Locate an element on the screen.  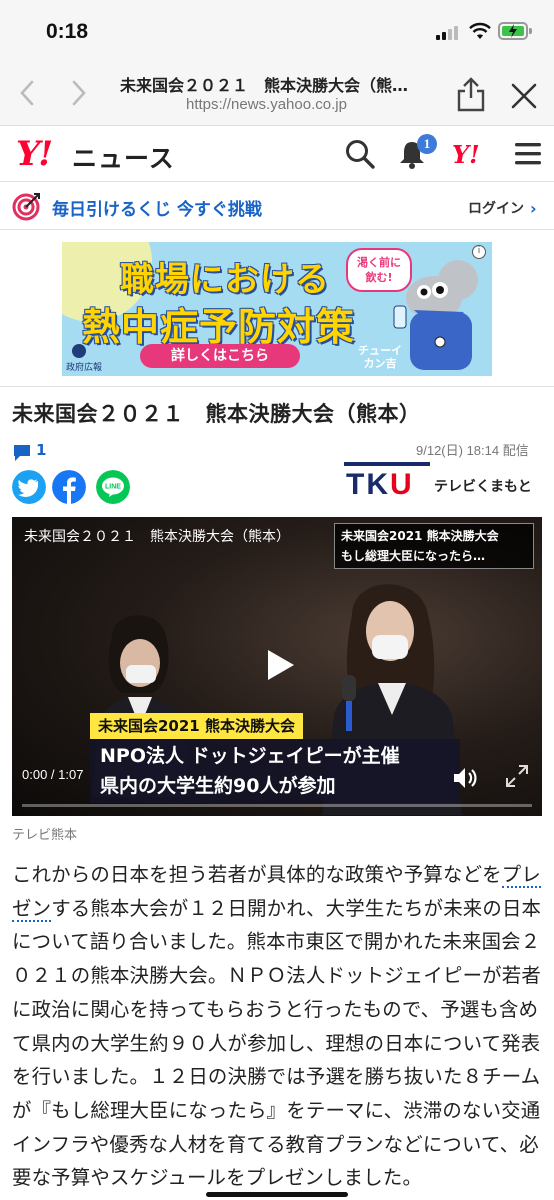
lottery-text: 毎日引けるくじ 今すぐ挑戦 is located at coordinates (157, 207).